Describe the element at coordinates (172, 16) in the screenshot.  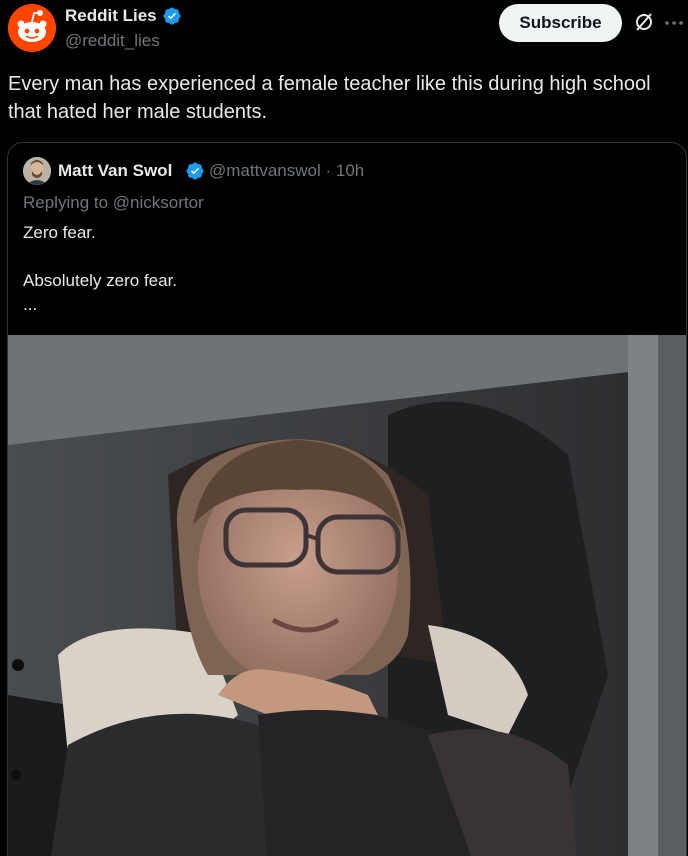
I see `verified-badge-icon` at that location.